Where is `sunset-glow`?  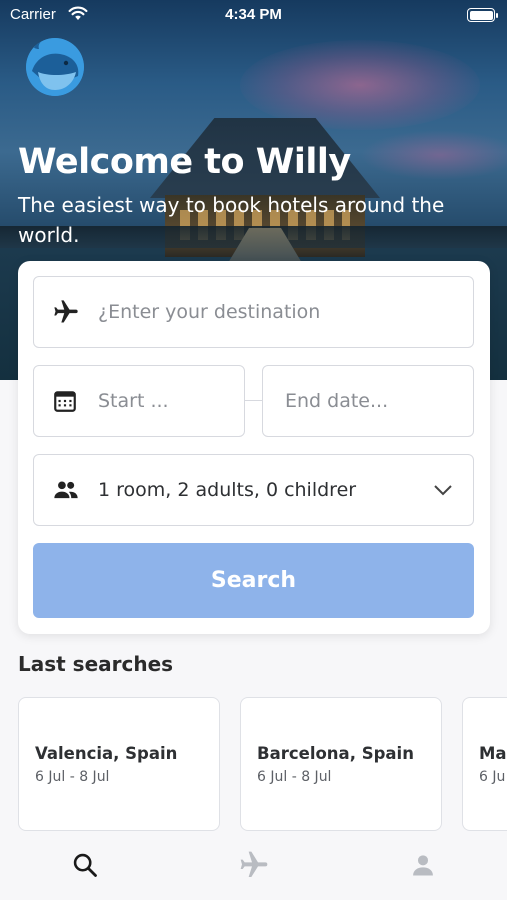 sunset-glow is located at coordinates (360, 85).